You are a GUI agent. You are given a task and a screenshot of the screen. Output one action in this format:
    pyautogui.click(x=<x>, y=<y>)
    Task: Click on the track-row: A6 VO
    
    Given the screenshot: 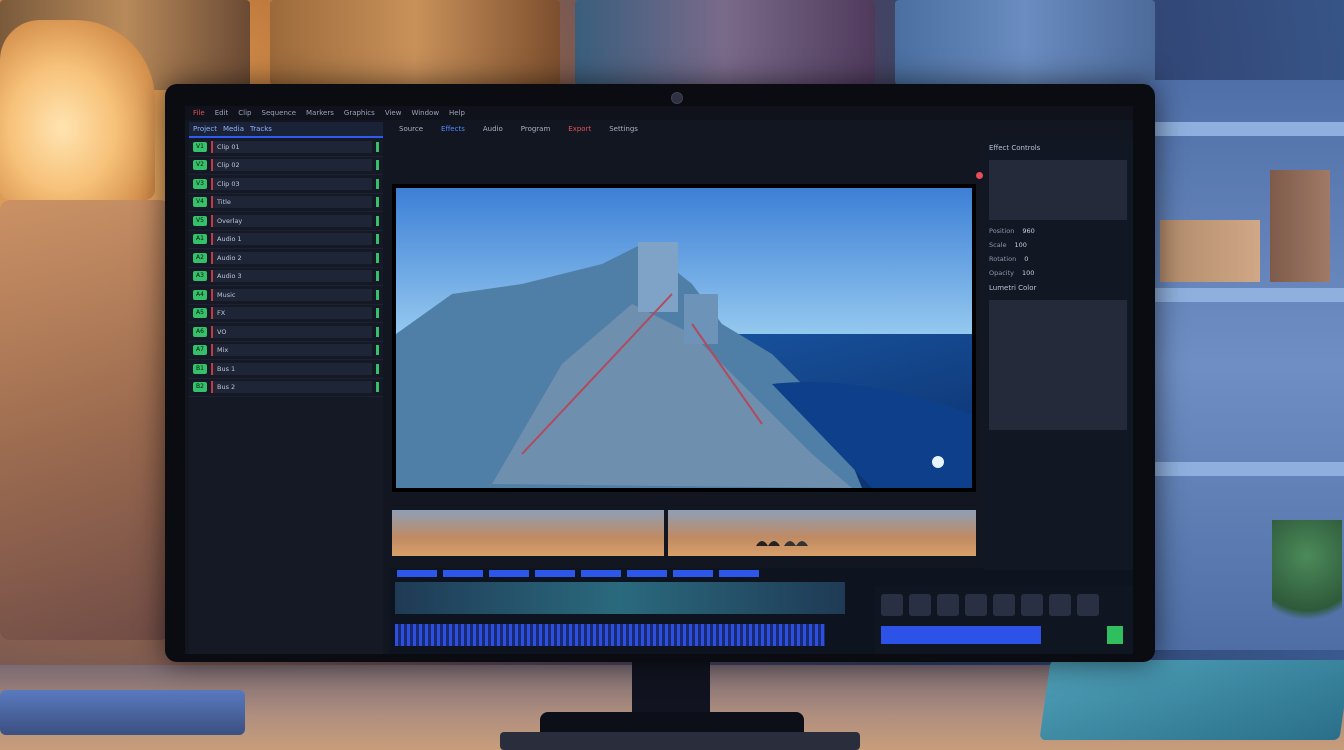 What is the action you would take?
    pyautogui.click(x=286, y=332)
    